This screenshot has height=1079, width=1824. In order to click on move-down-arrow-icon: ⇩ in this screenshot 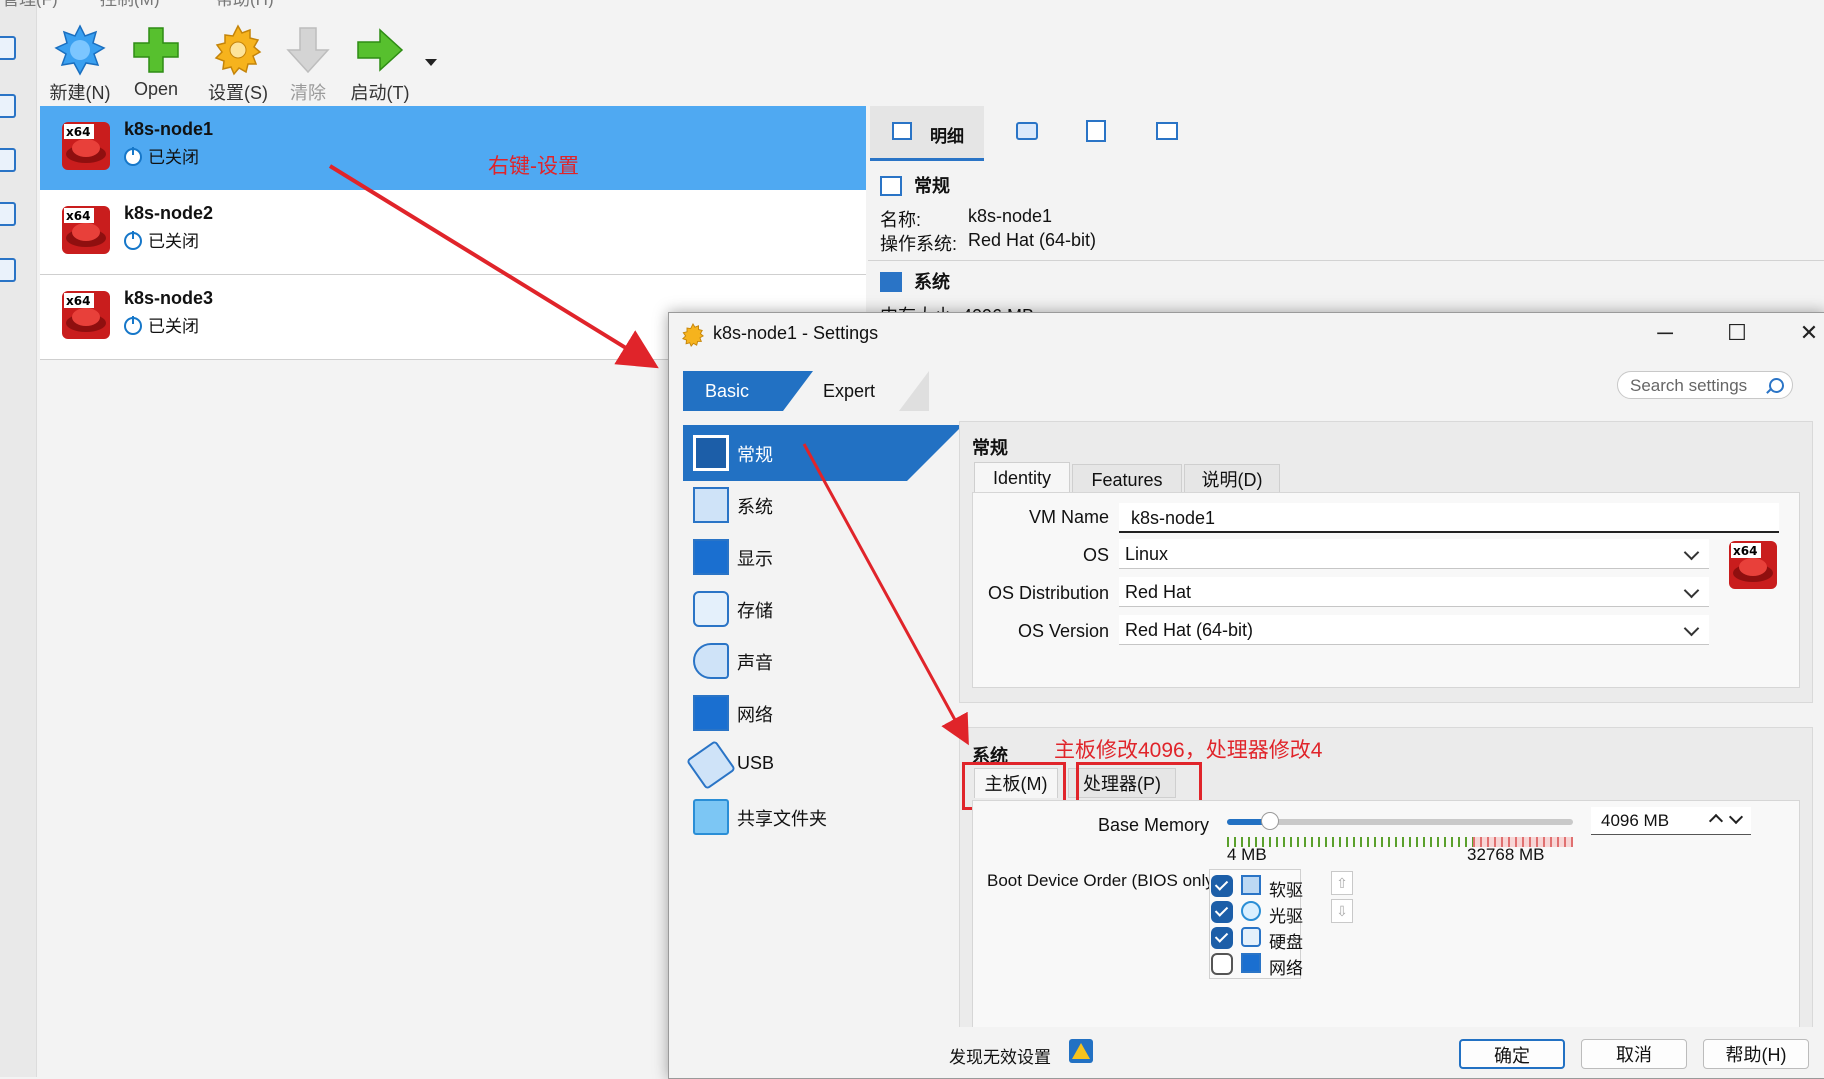, I will do `click(1342, 911)`.